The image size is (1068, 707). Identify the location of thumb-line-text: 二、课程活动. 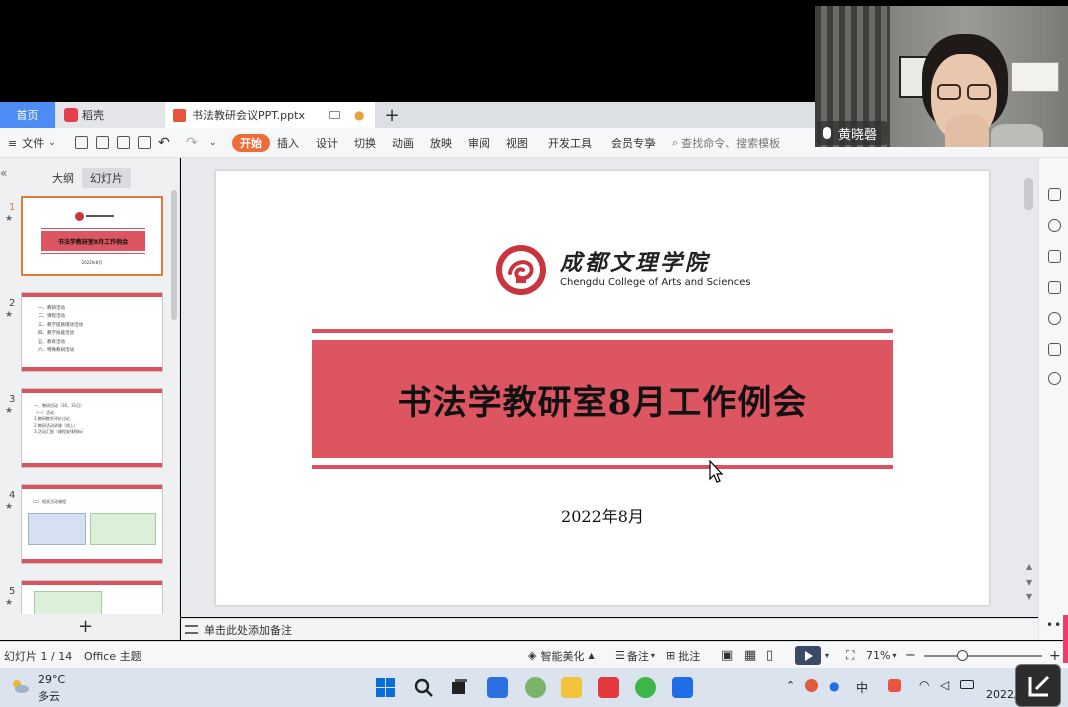
(51, 317).